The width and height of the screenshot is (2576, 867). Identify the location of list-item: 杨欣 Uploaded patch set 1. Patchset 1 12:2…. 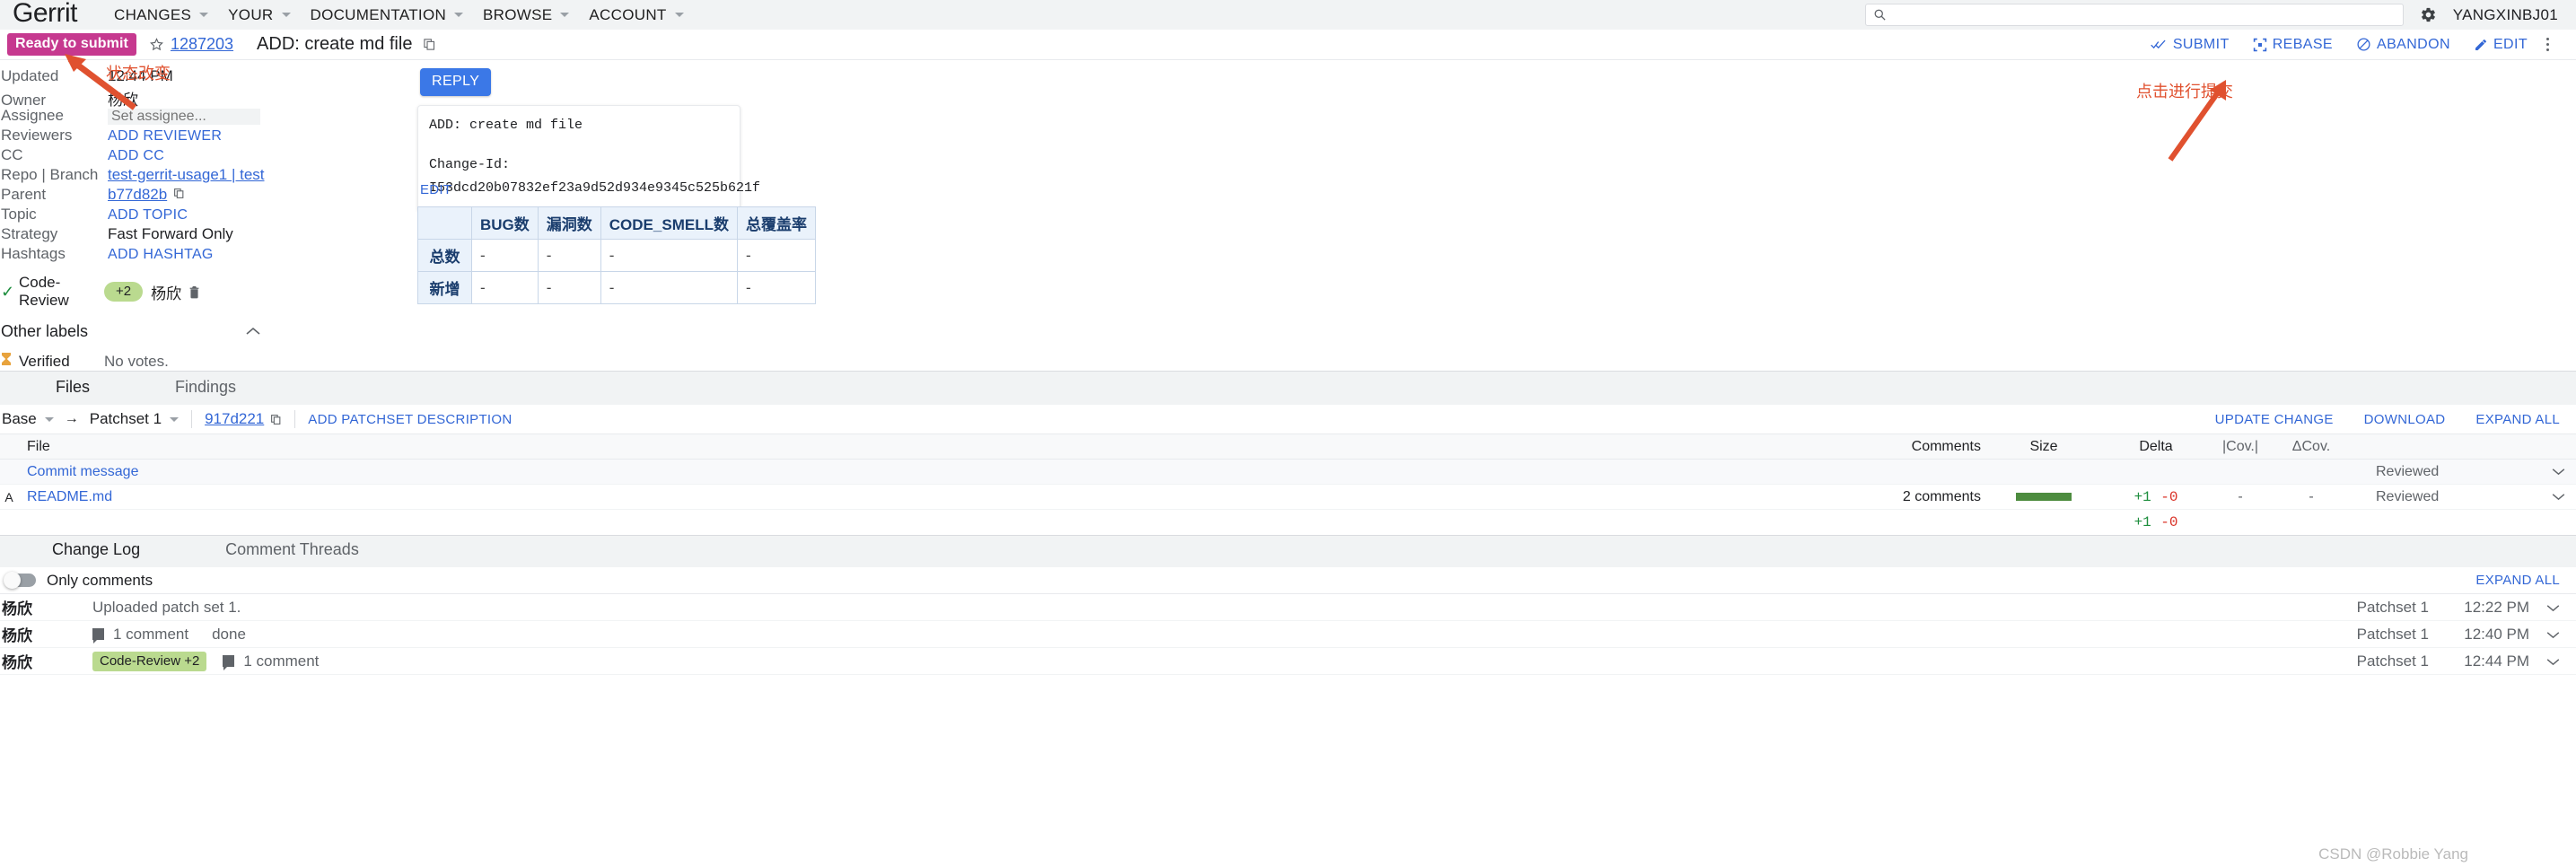
(1288, 607).